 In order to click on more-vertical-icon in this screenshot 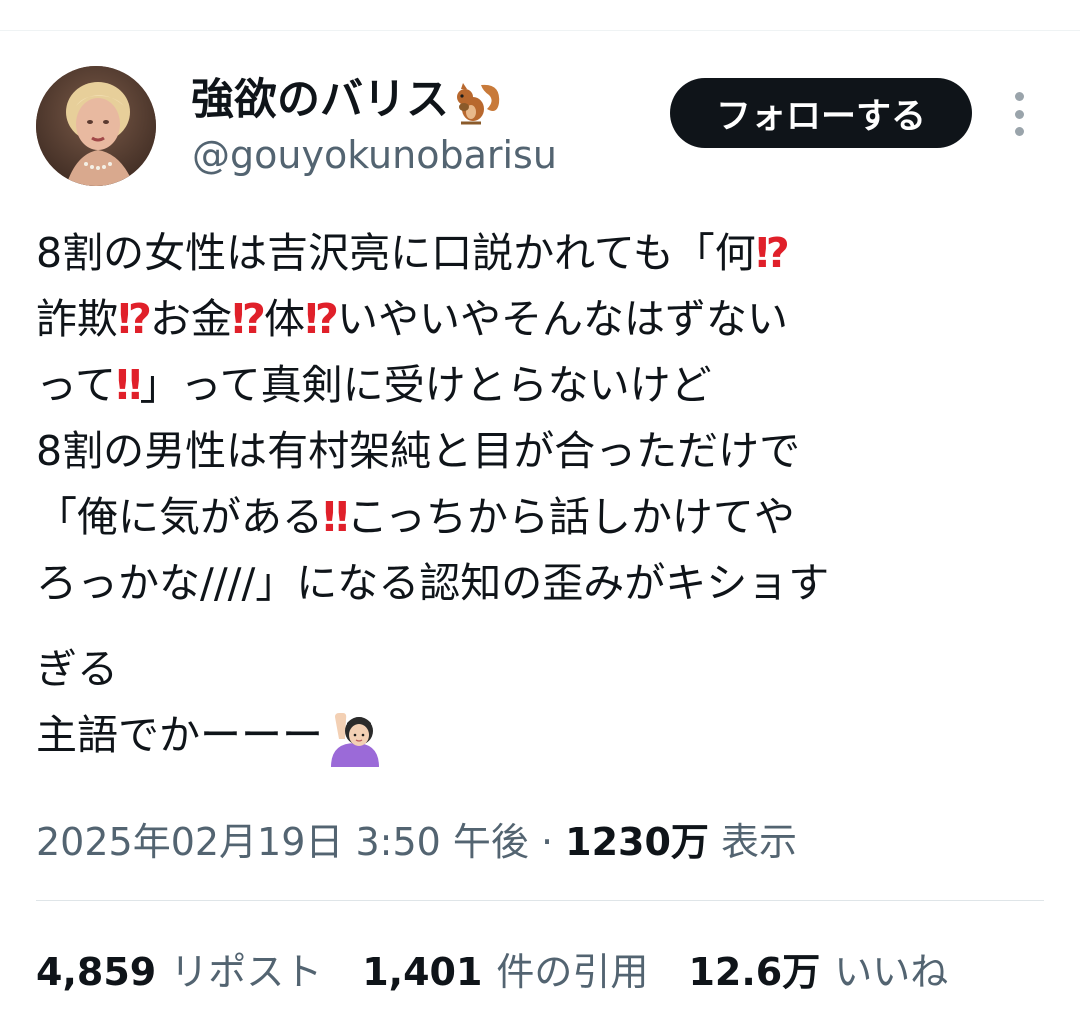, I will do `click(1019, 114)`.